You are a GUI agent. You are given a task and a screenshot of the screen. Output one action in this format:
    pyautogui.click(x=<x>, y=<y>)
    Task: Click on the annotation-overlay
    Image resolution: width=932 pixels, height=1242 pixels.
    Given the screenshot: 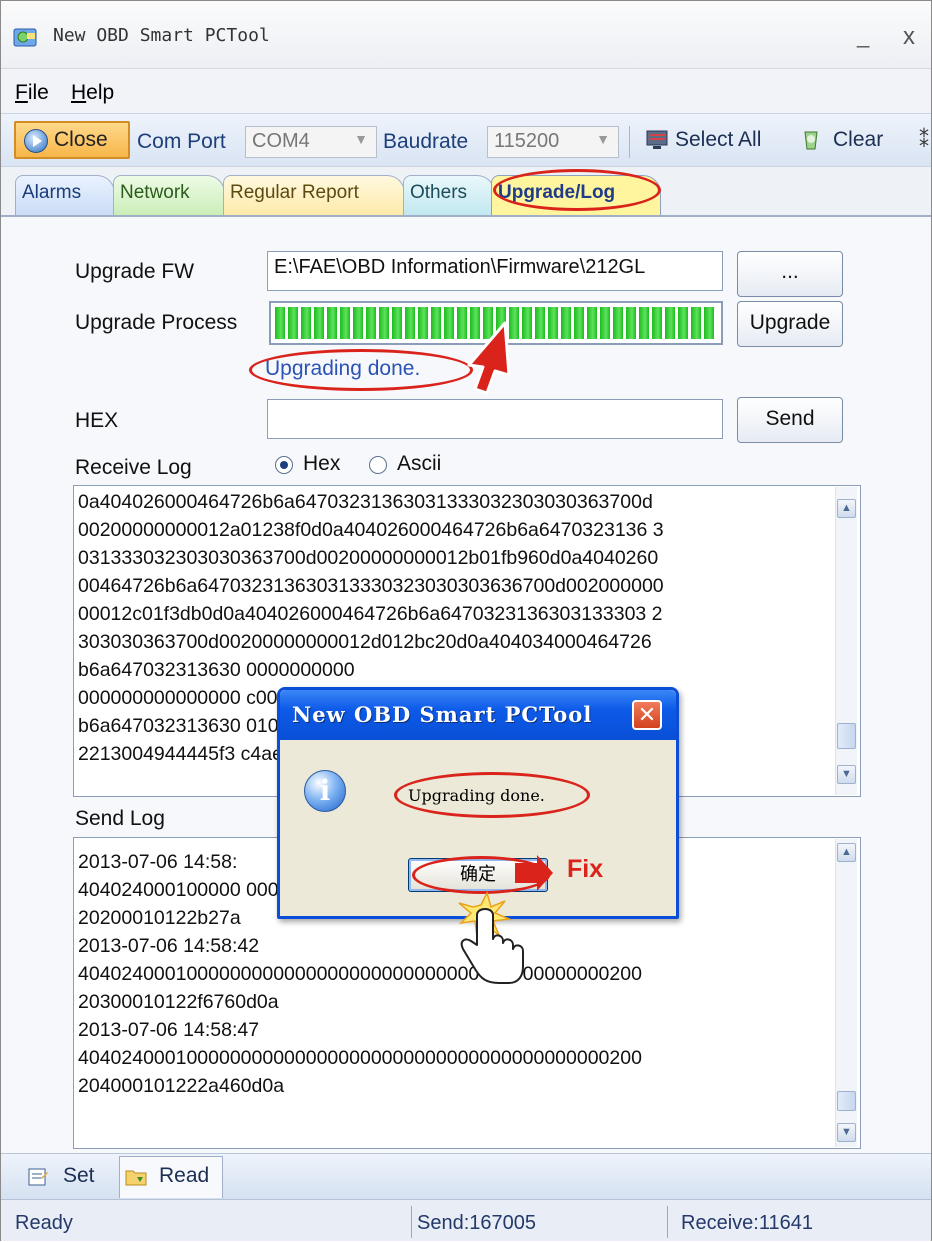 What is the action you would take?
    pyautogui.click(x=505, y=652)
    